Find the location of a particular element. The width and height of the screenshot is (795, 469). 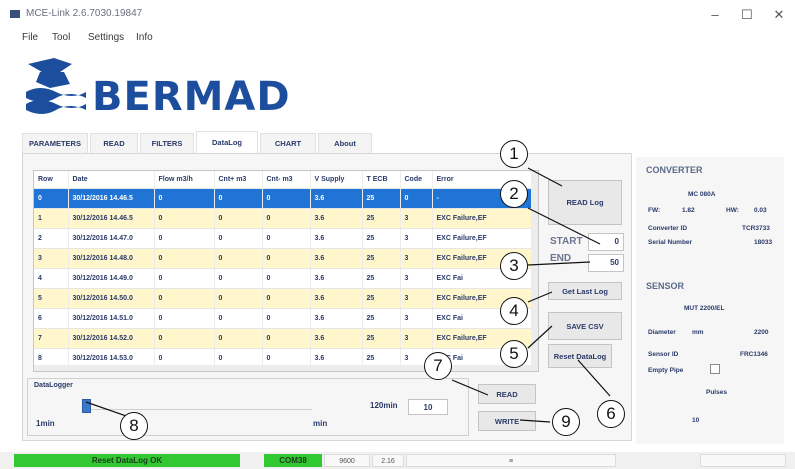

callout-marker: 6 is located at coordinates (611, 414).